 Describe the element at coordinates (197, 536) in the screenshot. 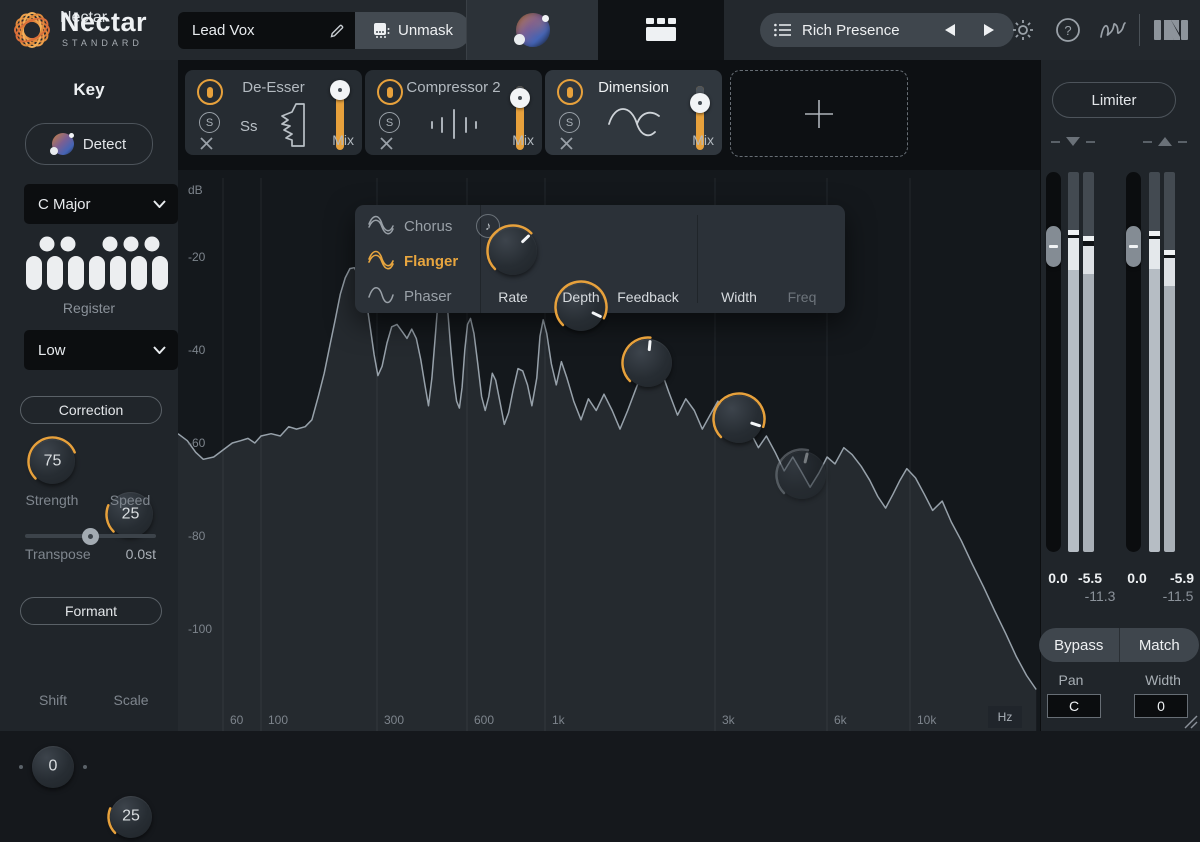

I see `y-tick-label: -80` at that location.